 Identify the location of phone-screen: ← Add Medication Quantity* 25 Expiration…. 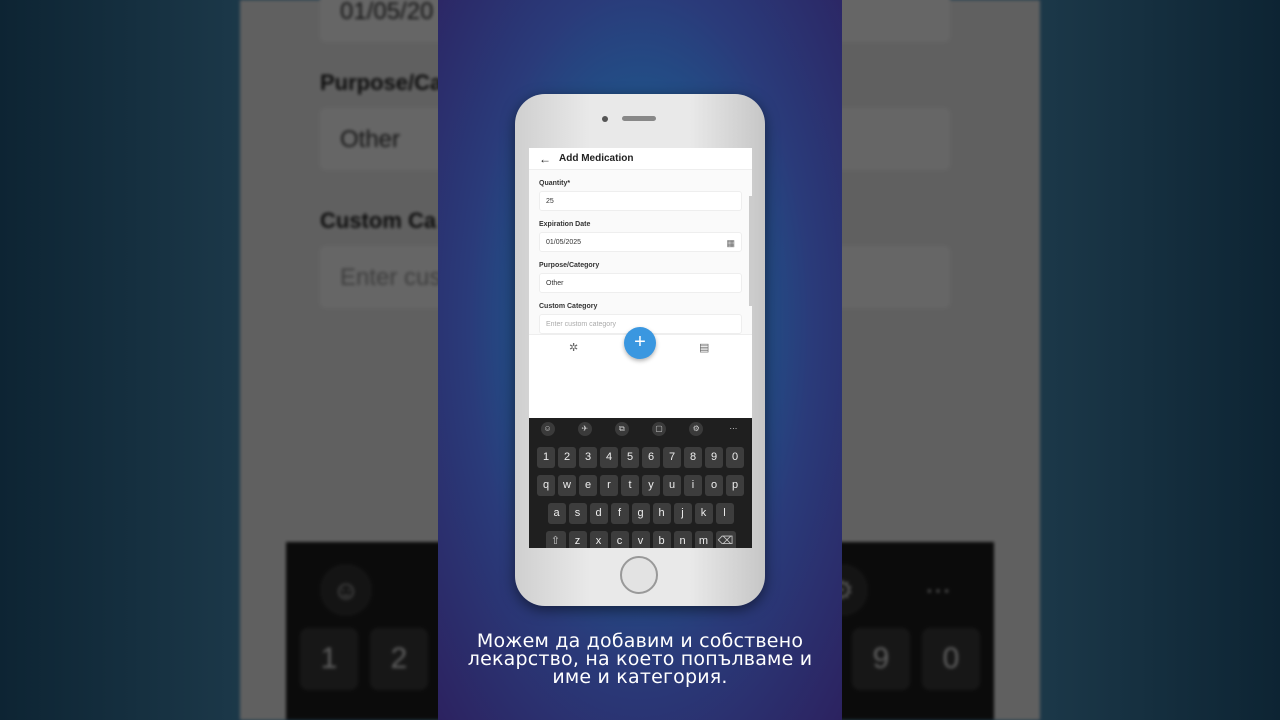
(640, 348).